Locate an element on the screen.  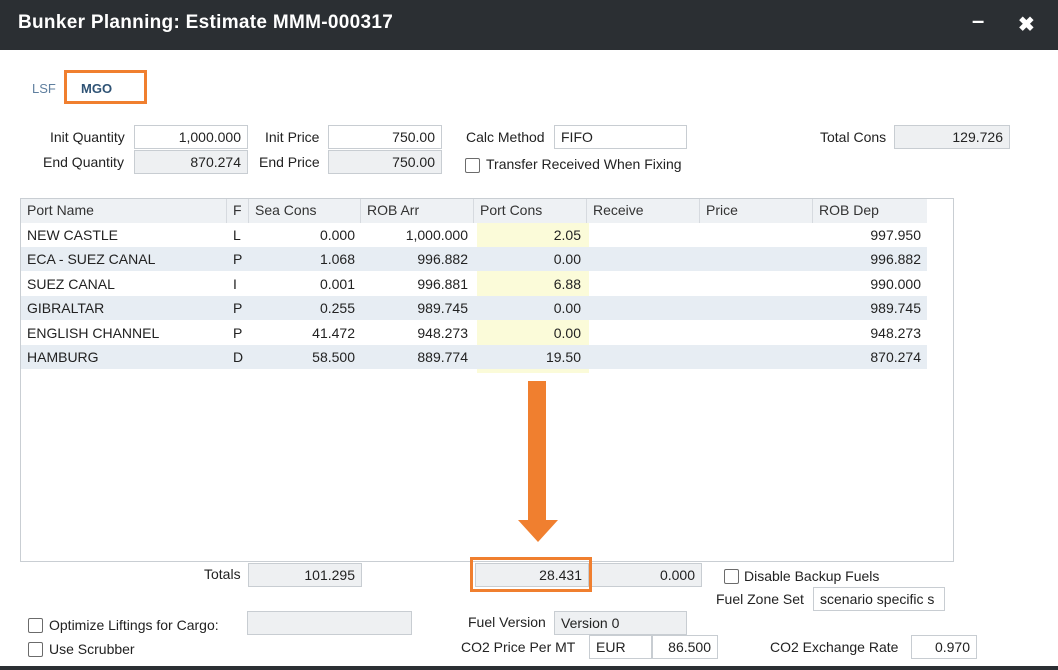
total-cons-label: Total Cons is located at coordinates (853, 137).